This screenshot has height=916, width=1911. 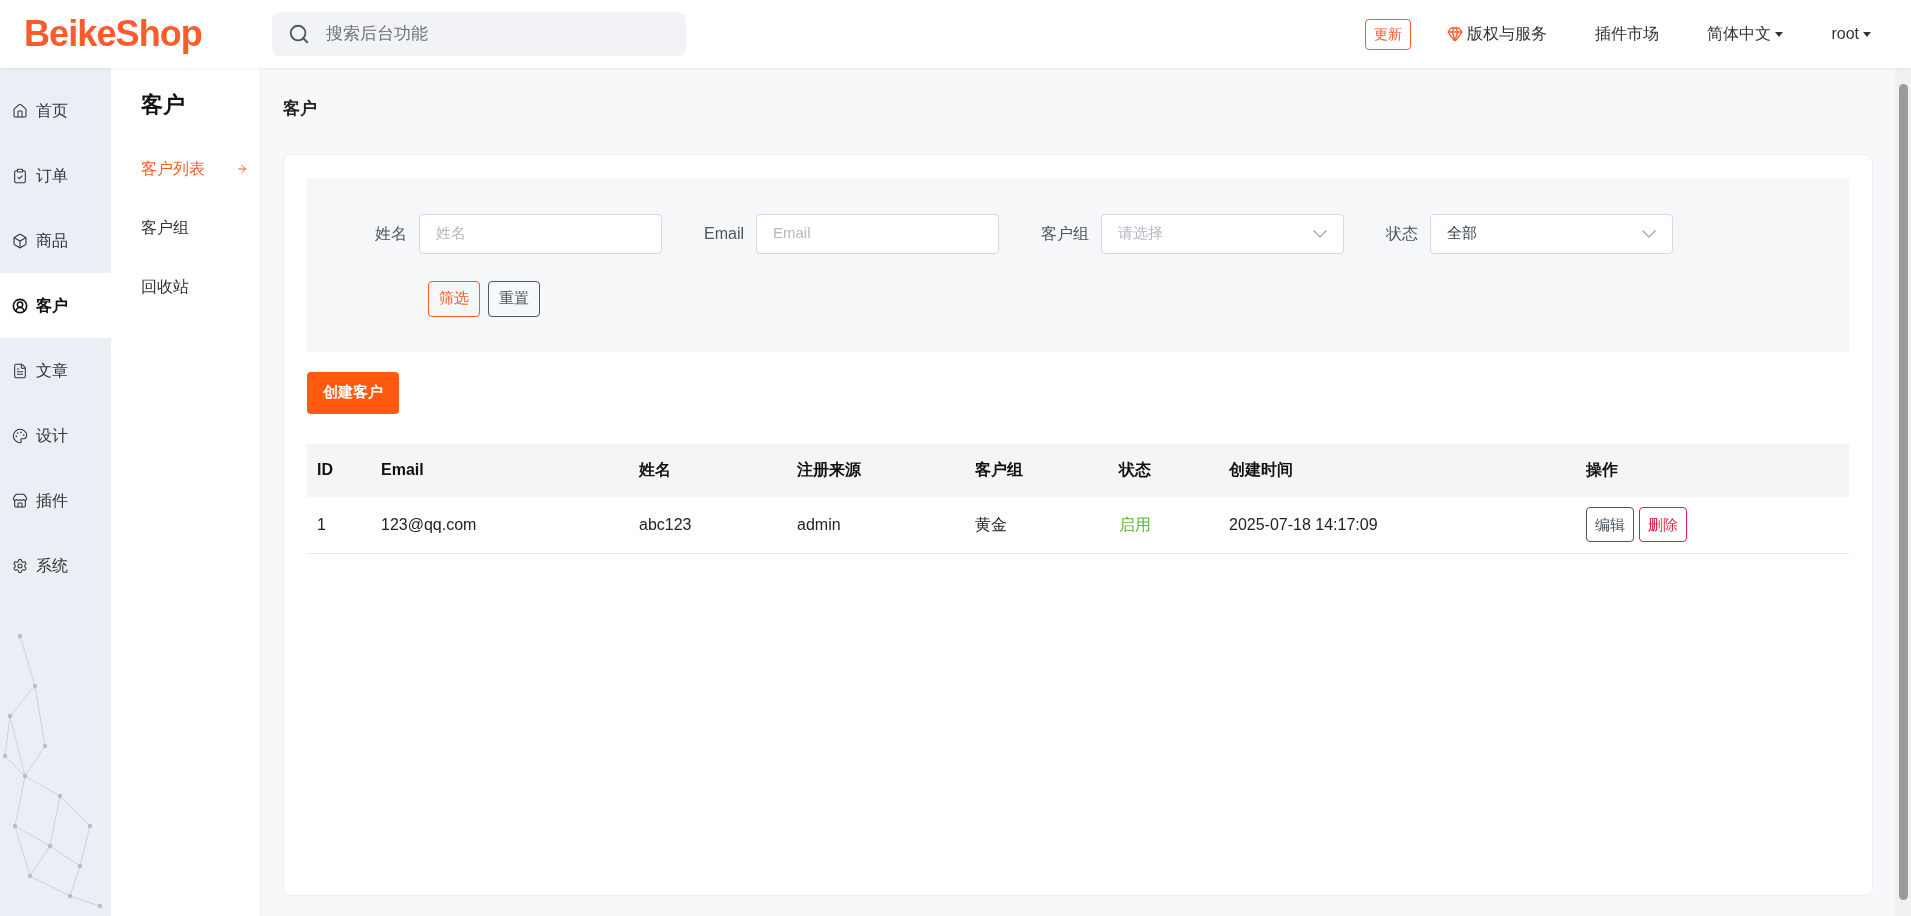 I want to click on table-cell: 黄金, so click(x=1047, y=525).